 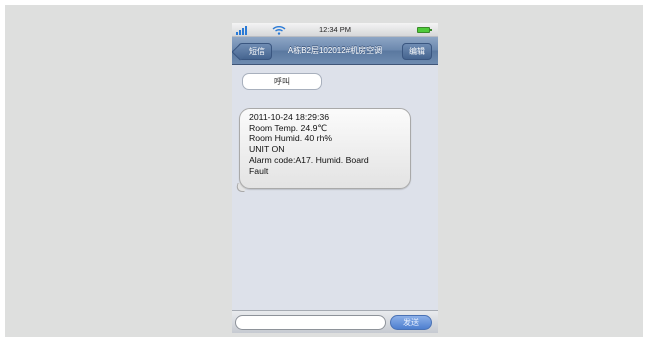 I want to click on status-time: 12:34 PM, so click(x=335, y=29).